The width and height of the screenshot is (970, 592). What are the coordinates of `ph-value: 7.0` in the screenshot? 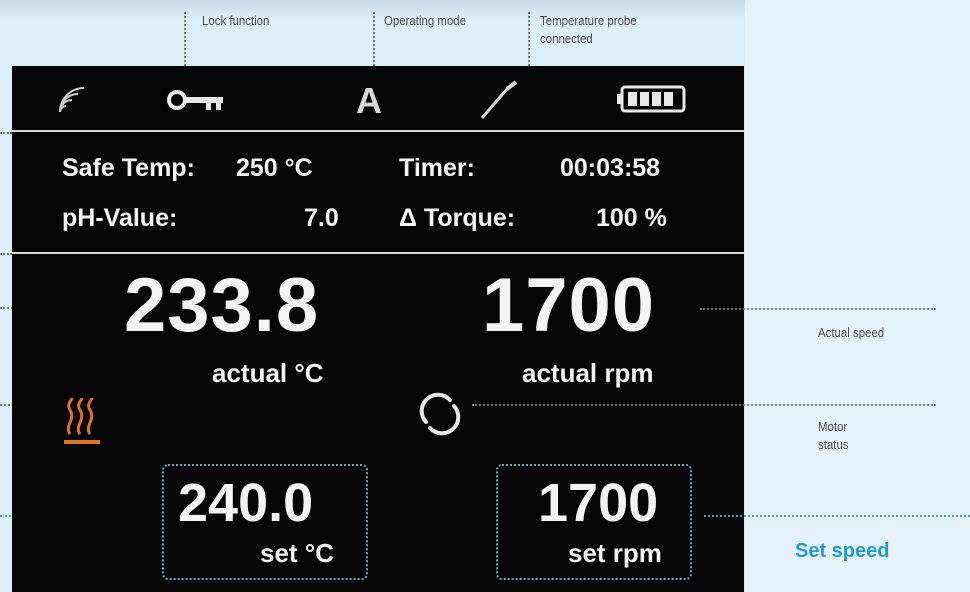 It's located at (321, 218).